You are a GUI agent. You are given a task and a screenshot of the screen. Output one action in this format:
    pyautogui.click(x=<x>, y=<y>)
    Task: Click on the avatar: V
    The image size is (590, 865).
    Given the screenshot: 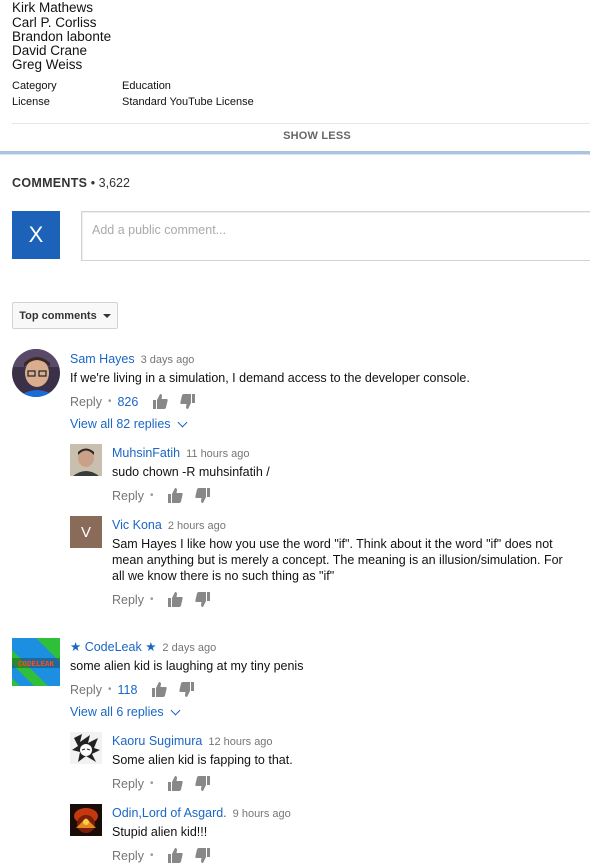 What is the action you would take?
    pyautogui.click(x=86, y=532)
    